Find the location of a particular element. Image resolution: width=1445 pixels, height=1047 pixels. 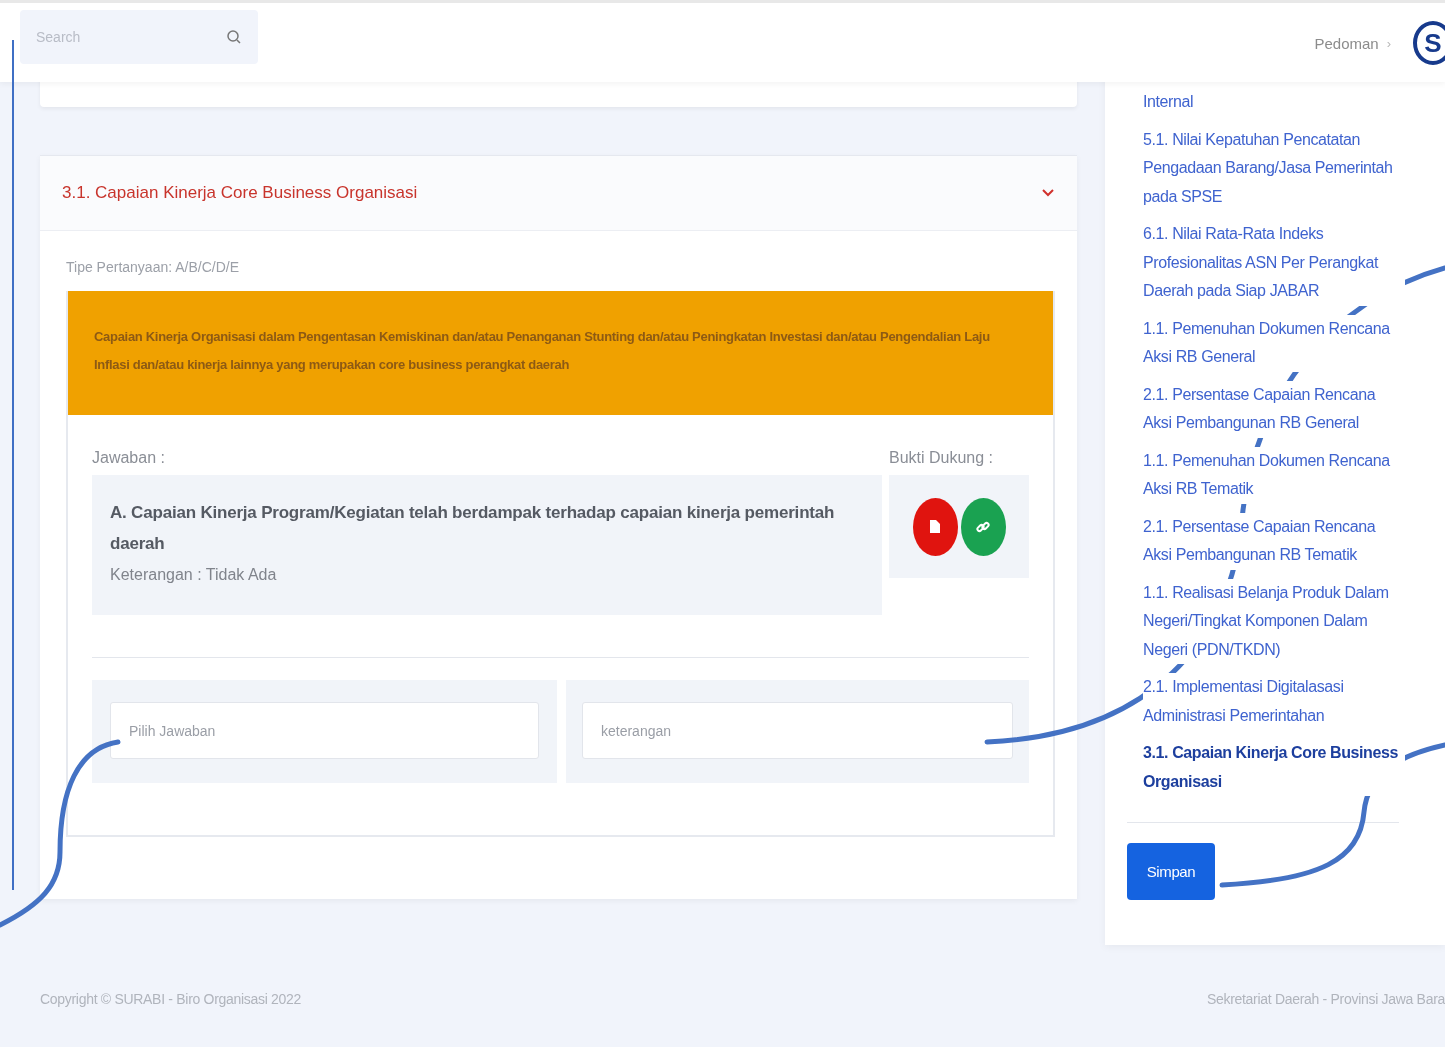

copyright-text: Copyright © SURABI - Biro Organisasi 2022 is located at coordinates (170, 999).